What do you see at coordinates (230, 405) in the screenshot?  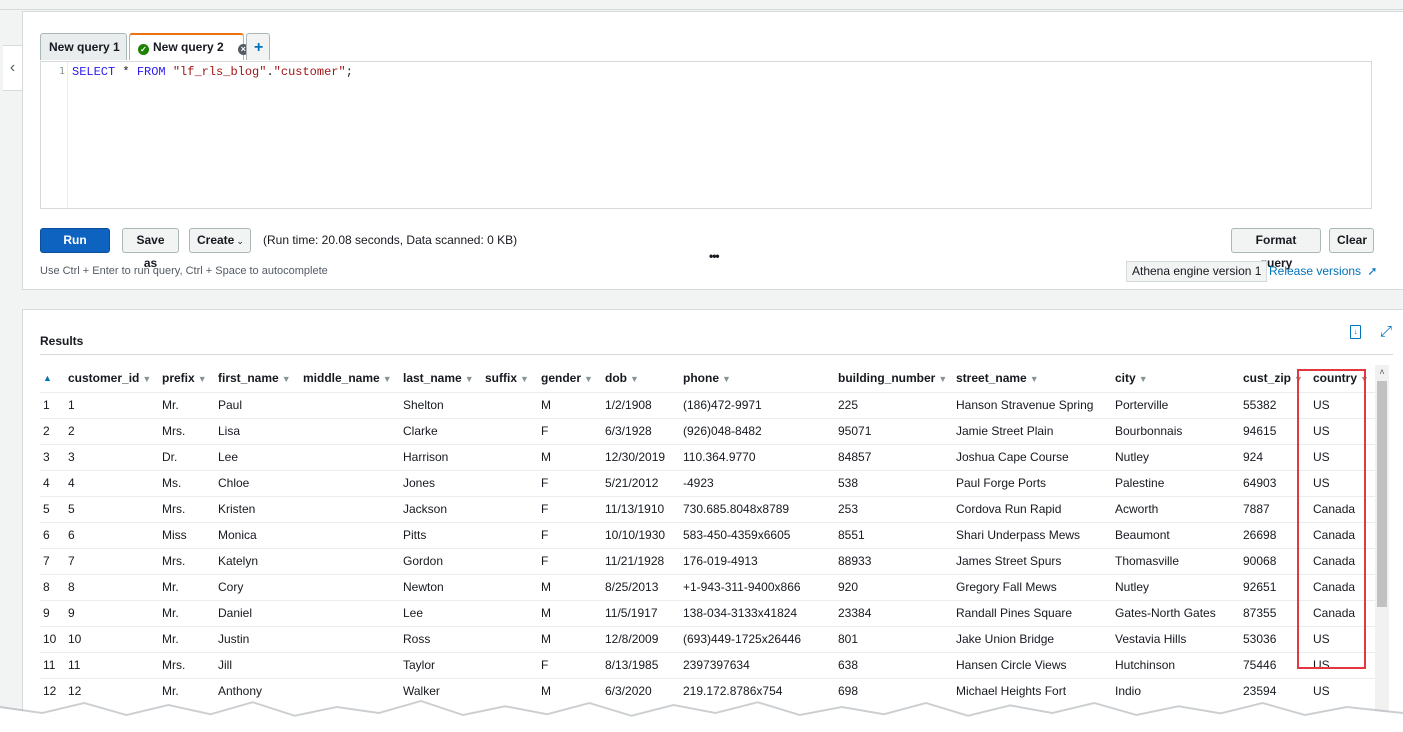 I see `cell-first-name: Paul` at bounding box center [230, 405].